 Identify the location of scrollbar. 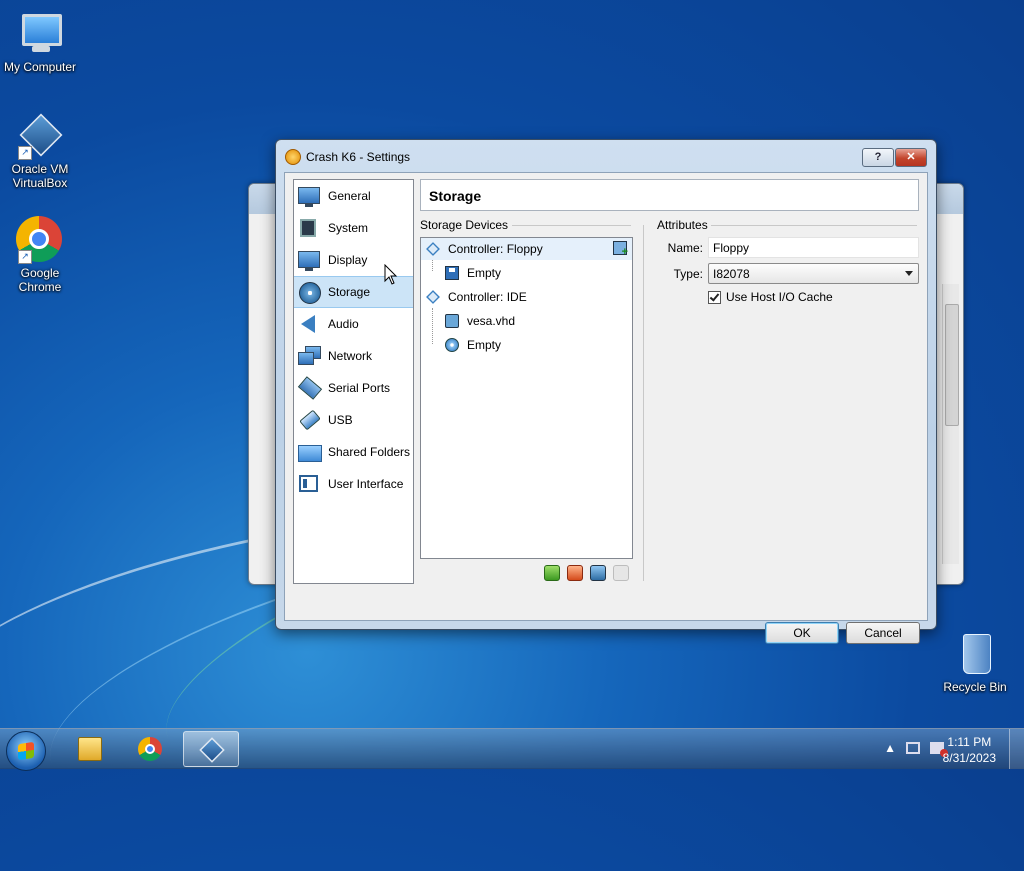
(950, 424).